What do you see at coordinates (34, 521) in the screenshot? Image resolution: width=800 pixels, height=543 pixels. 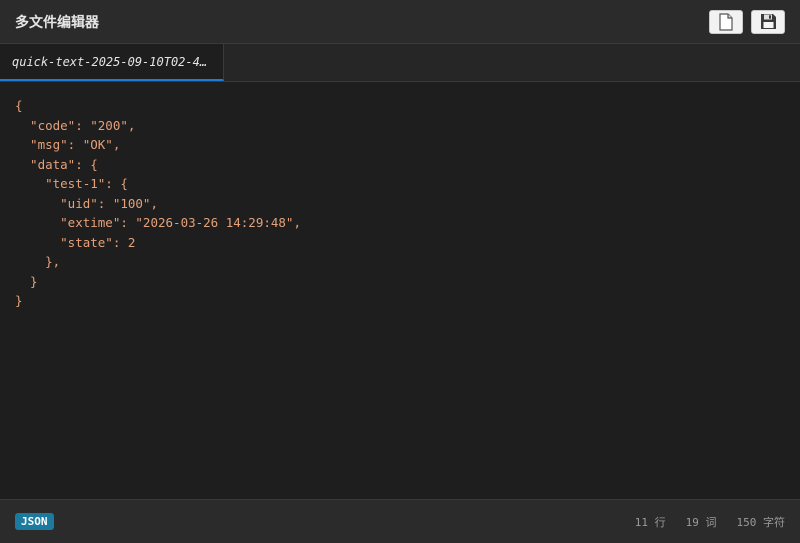 I see `language-badge: JSON` at bounding box center [34, 521].